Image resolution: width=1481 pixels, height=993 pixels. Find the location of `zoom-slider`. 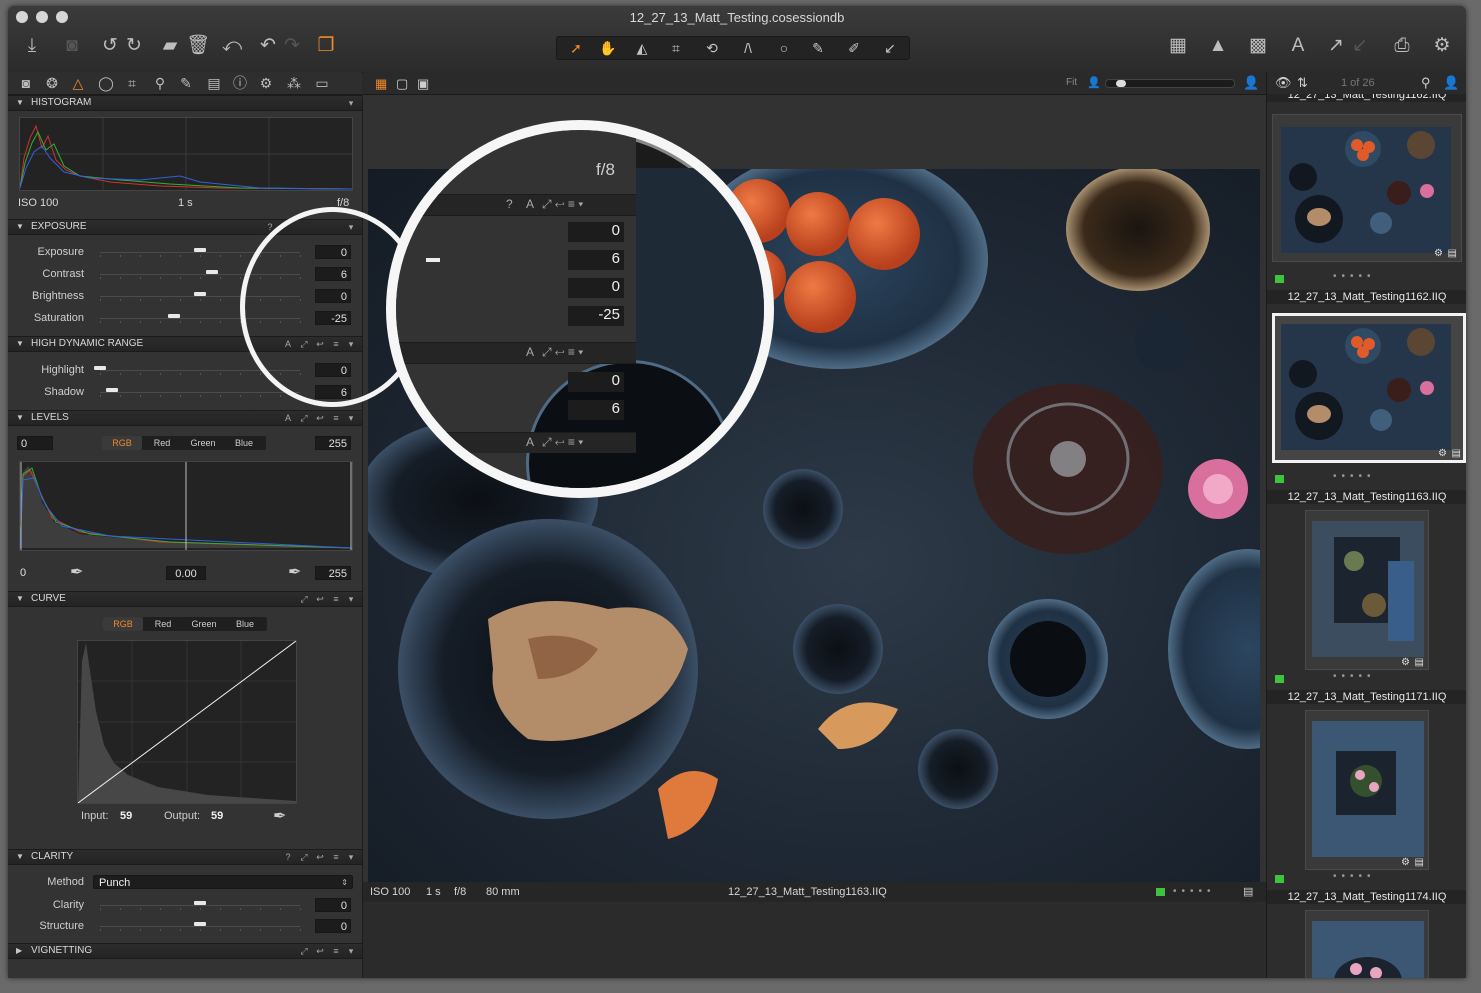

zoom-slider is located at coordinates (1170, 83).